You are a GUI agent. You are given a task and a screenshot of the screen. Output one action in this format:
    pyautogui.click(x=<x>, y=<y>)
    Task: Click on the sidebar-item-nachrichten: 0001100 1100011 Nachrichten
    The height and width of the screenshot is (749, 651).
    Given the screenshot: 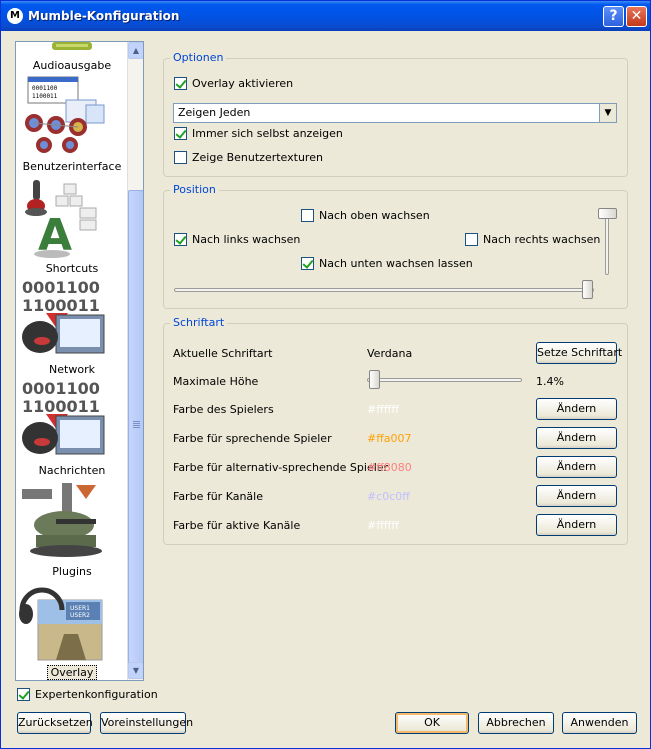 What is the action you would take?
    pyautogui.click(x=72, y=428)
    